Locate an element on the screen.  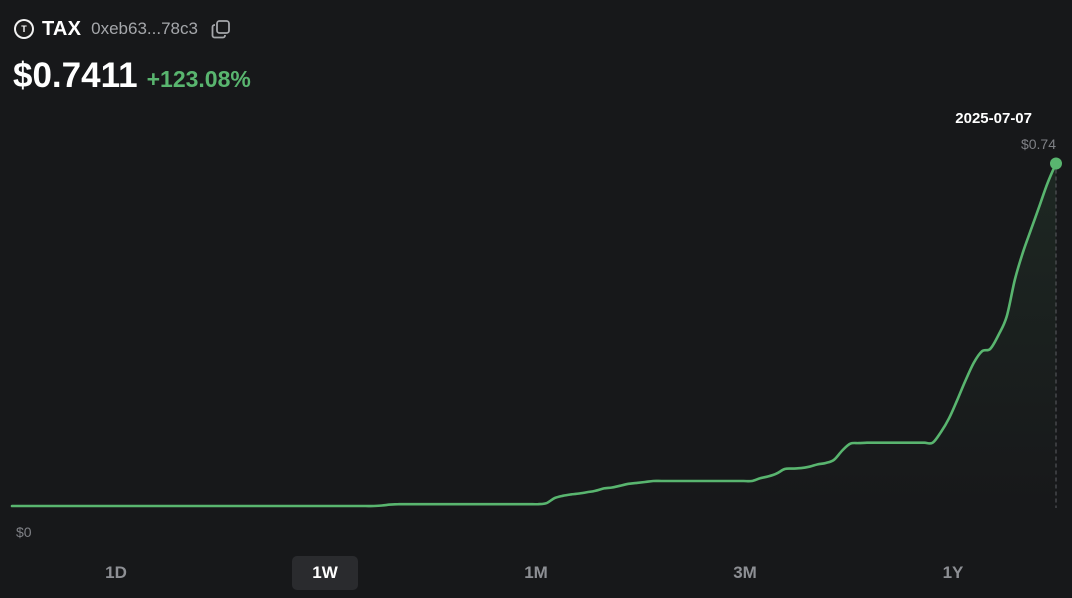
current-price: $0.7411 is located at coordinates (75, 75).